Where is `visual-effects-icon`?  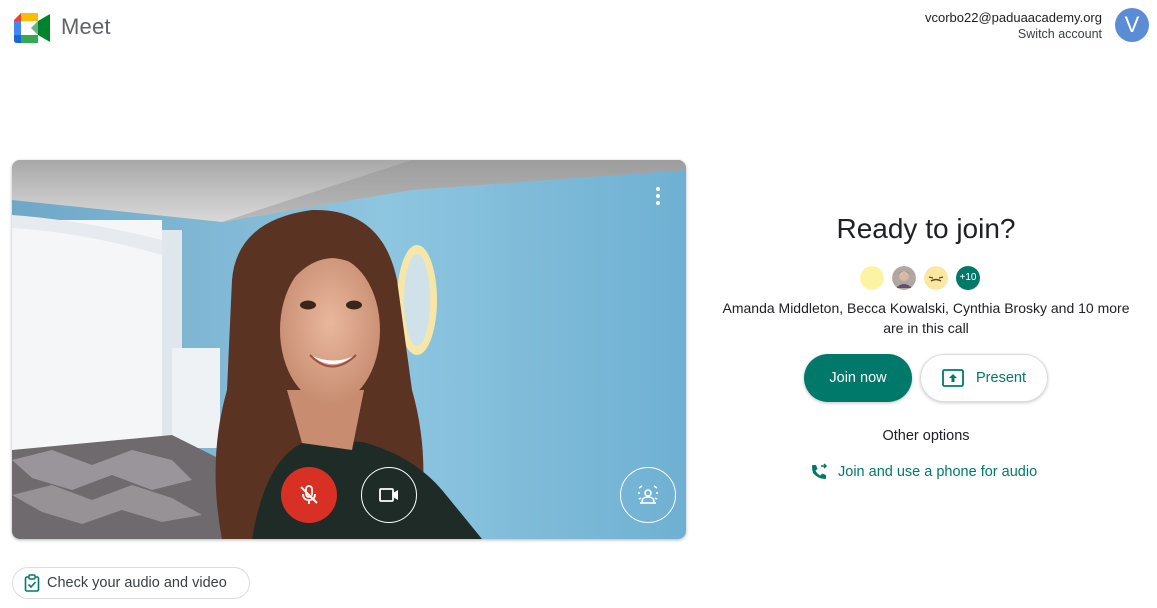 visual-effects-icon is located at coordinates (648, 494).